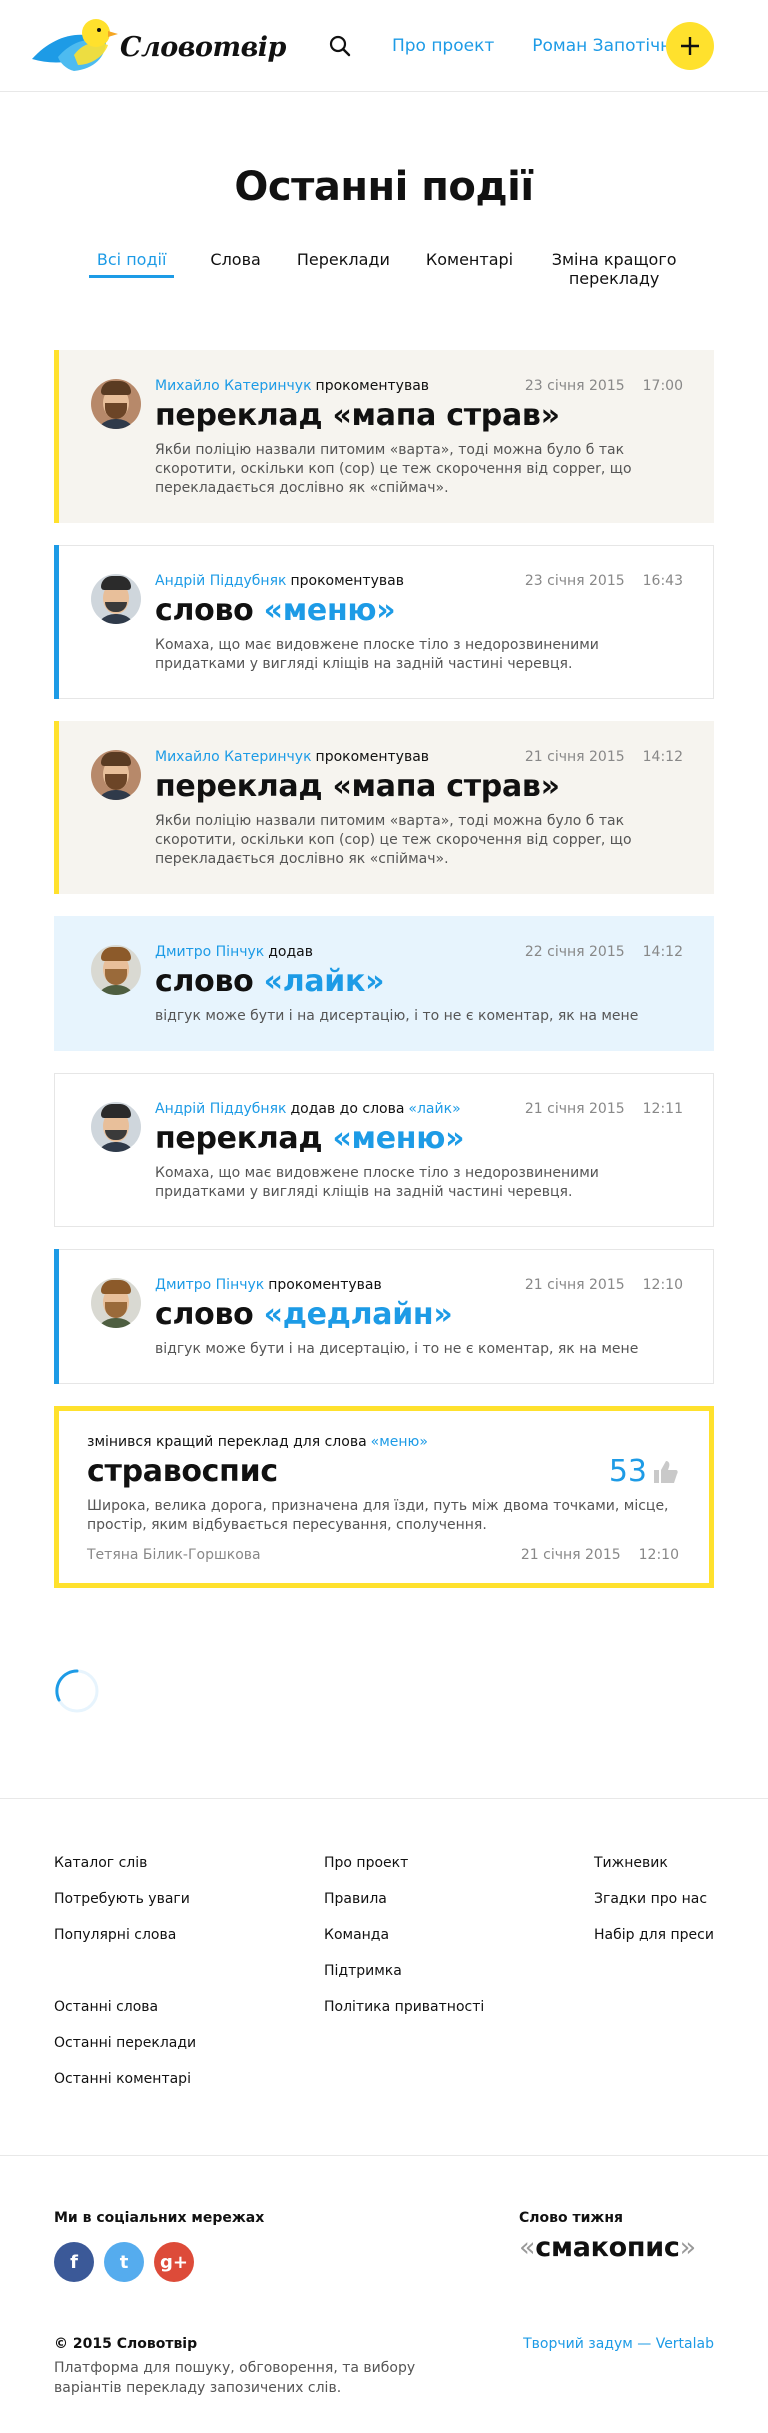 Image resolution: width=768 pixels, height=2433 pixels. What do you see at coordinates (654, 1943) in the screenshot?
I see `footer-link: Набір для преси` at bounding box center [654, 1943].